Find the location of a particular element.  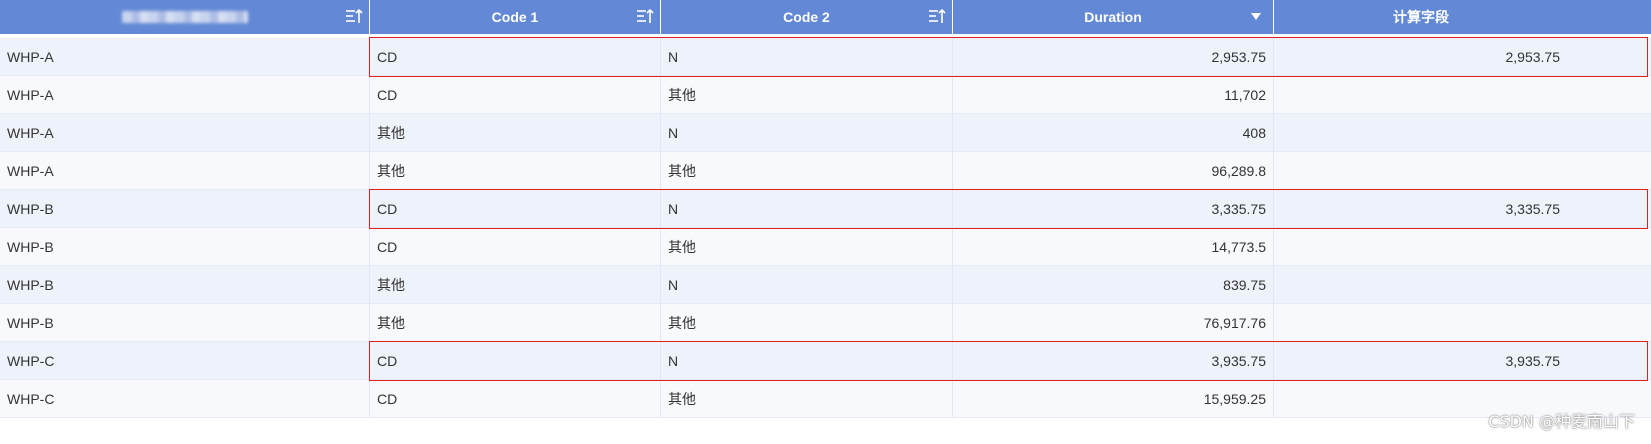

table-row: WHP-A 其他 其他 96,289.8 is located at coordinates (825, 171).